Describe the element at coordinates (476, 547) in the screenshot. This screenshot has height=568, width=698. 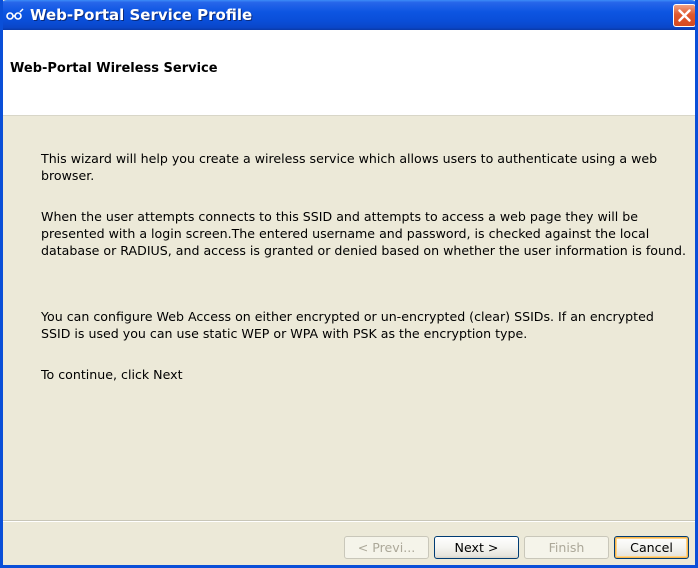
I see `next-button: Next >` at that location.